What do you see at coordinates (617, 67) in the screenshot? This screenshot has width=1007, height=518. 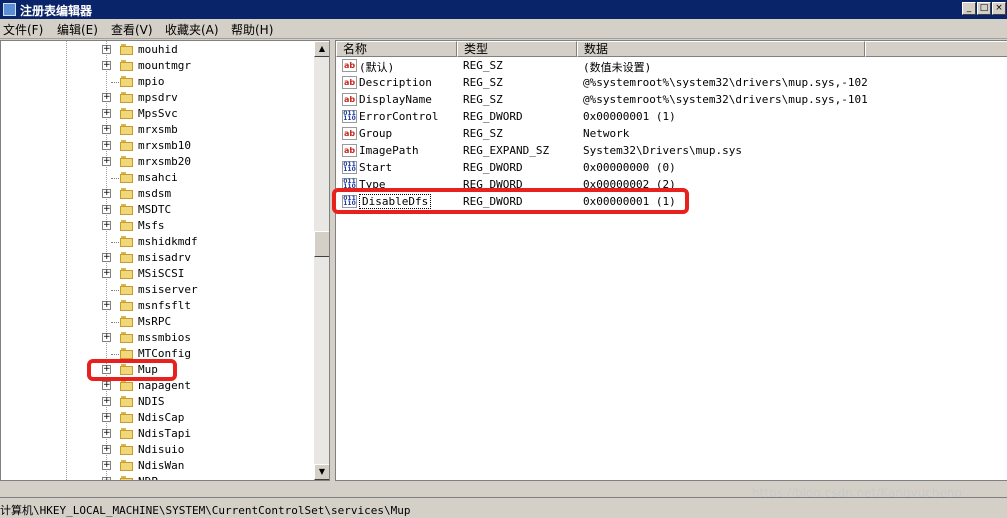 I see `value-data: (数值未设置)` at bounding box center [617, 67].